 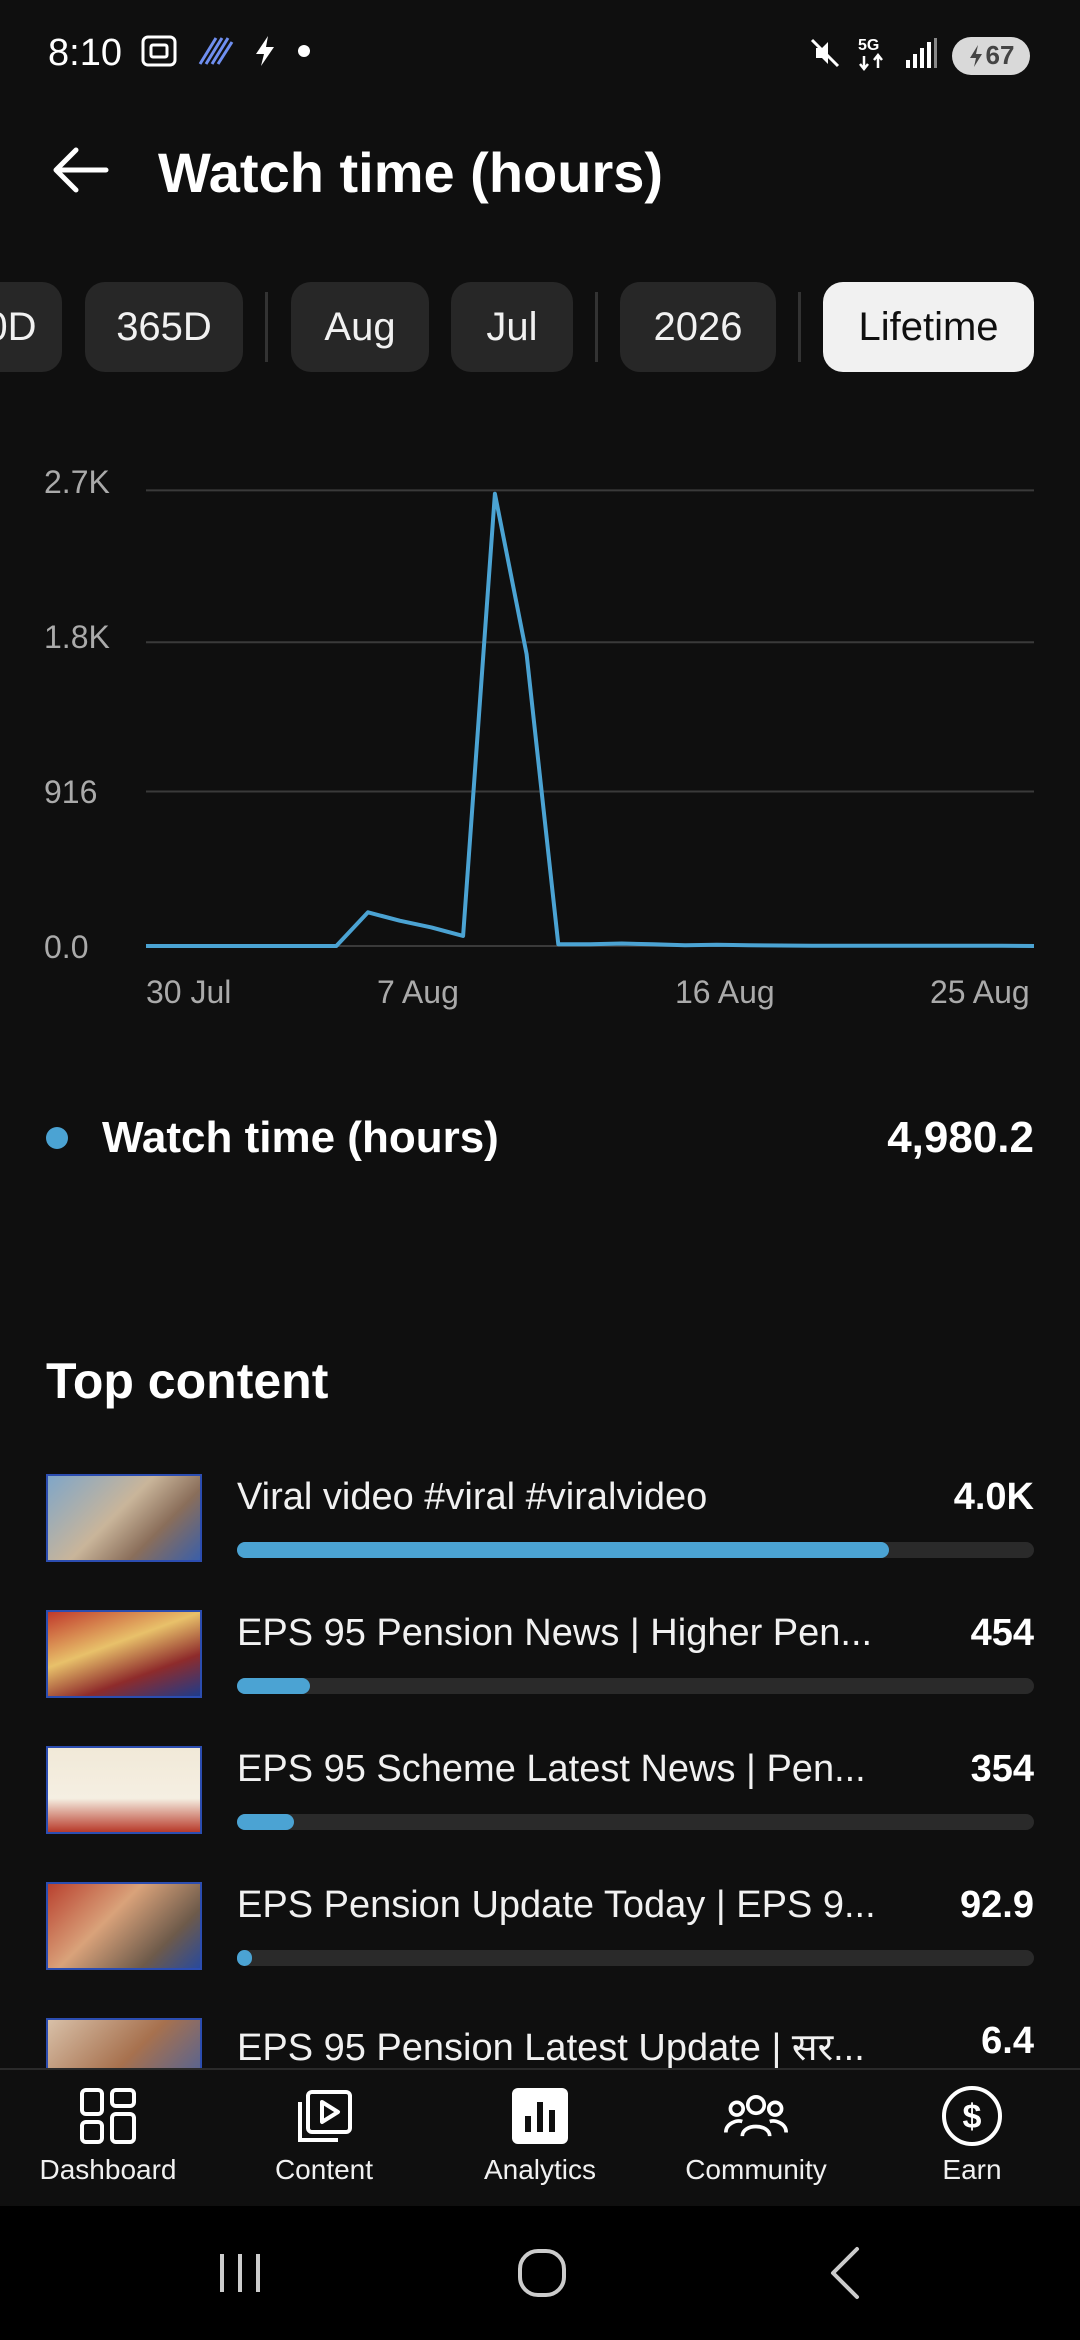 I want to click on nav-analytics: Analytics, so click(x=540, y=2144).